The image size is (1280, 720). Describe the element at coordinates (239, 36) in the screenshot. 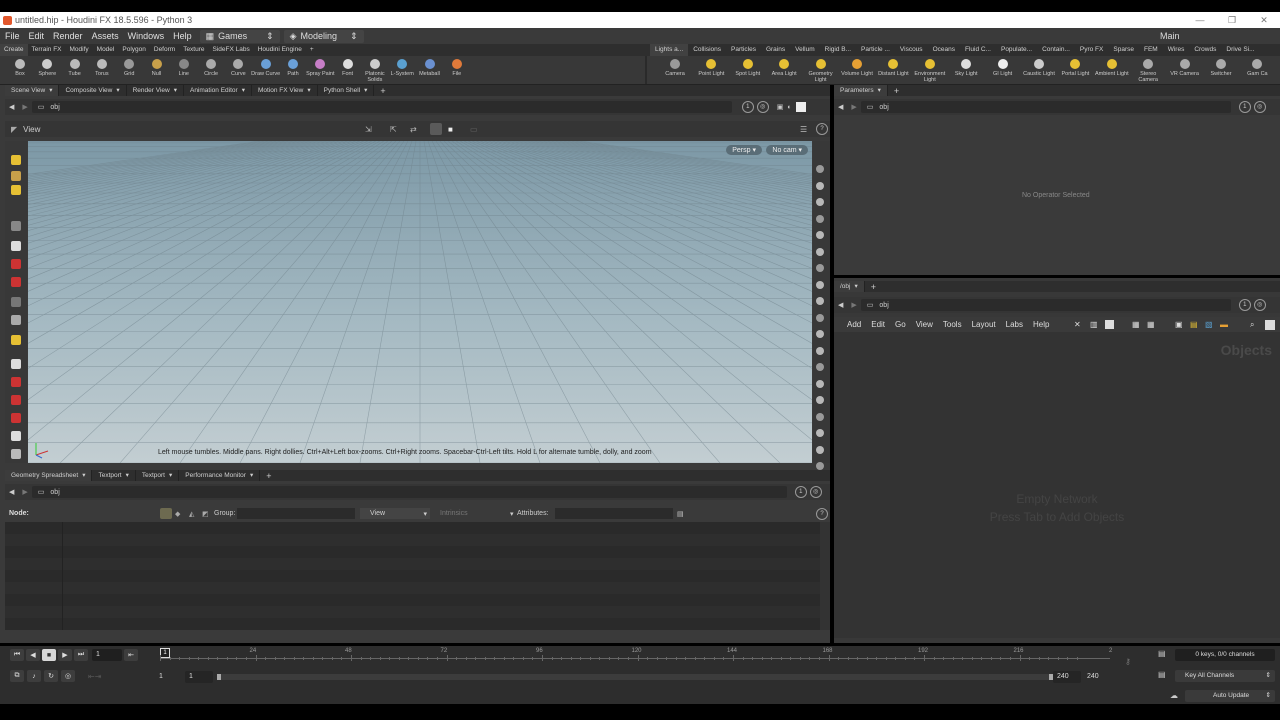

I see `desktop-dropdown: ▦ Games ⇕` at that location.